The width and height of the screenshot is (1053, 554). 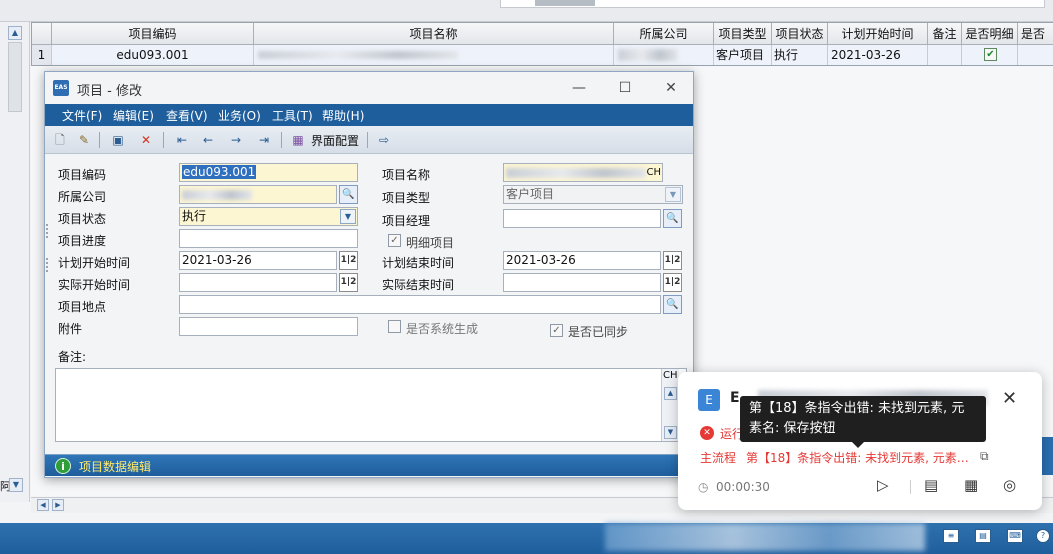 What do you see at coordinates (239, 115) in the screenshot?
I see `menu-business: 业务(O)` at bounding box center [239, 115].